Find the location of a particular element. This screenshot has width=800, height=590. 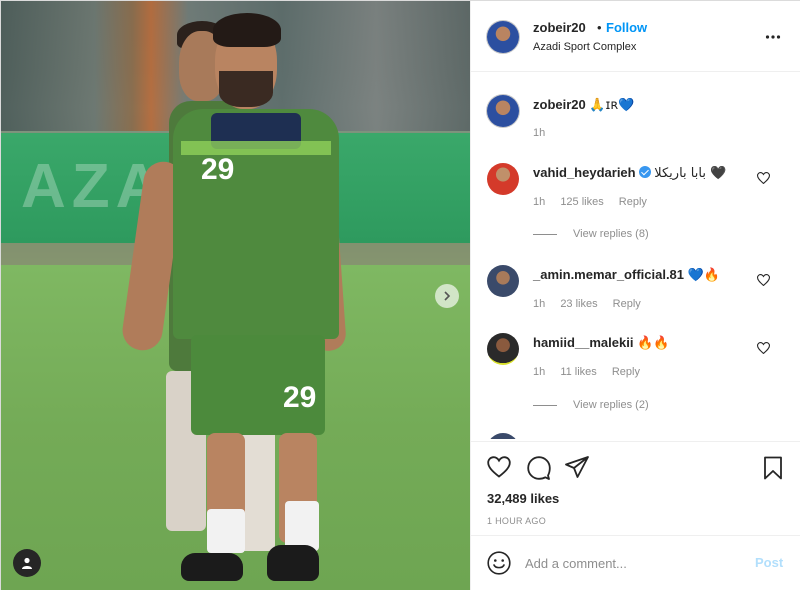

user-tag-icon is located at coordinates (27, 563).